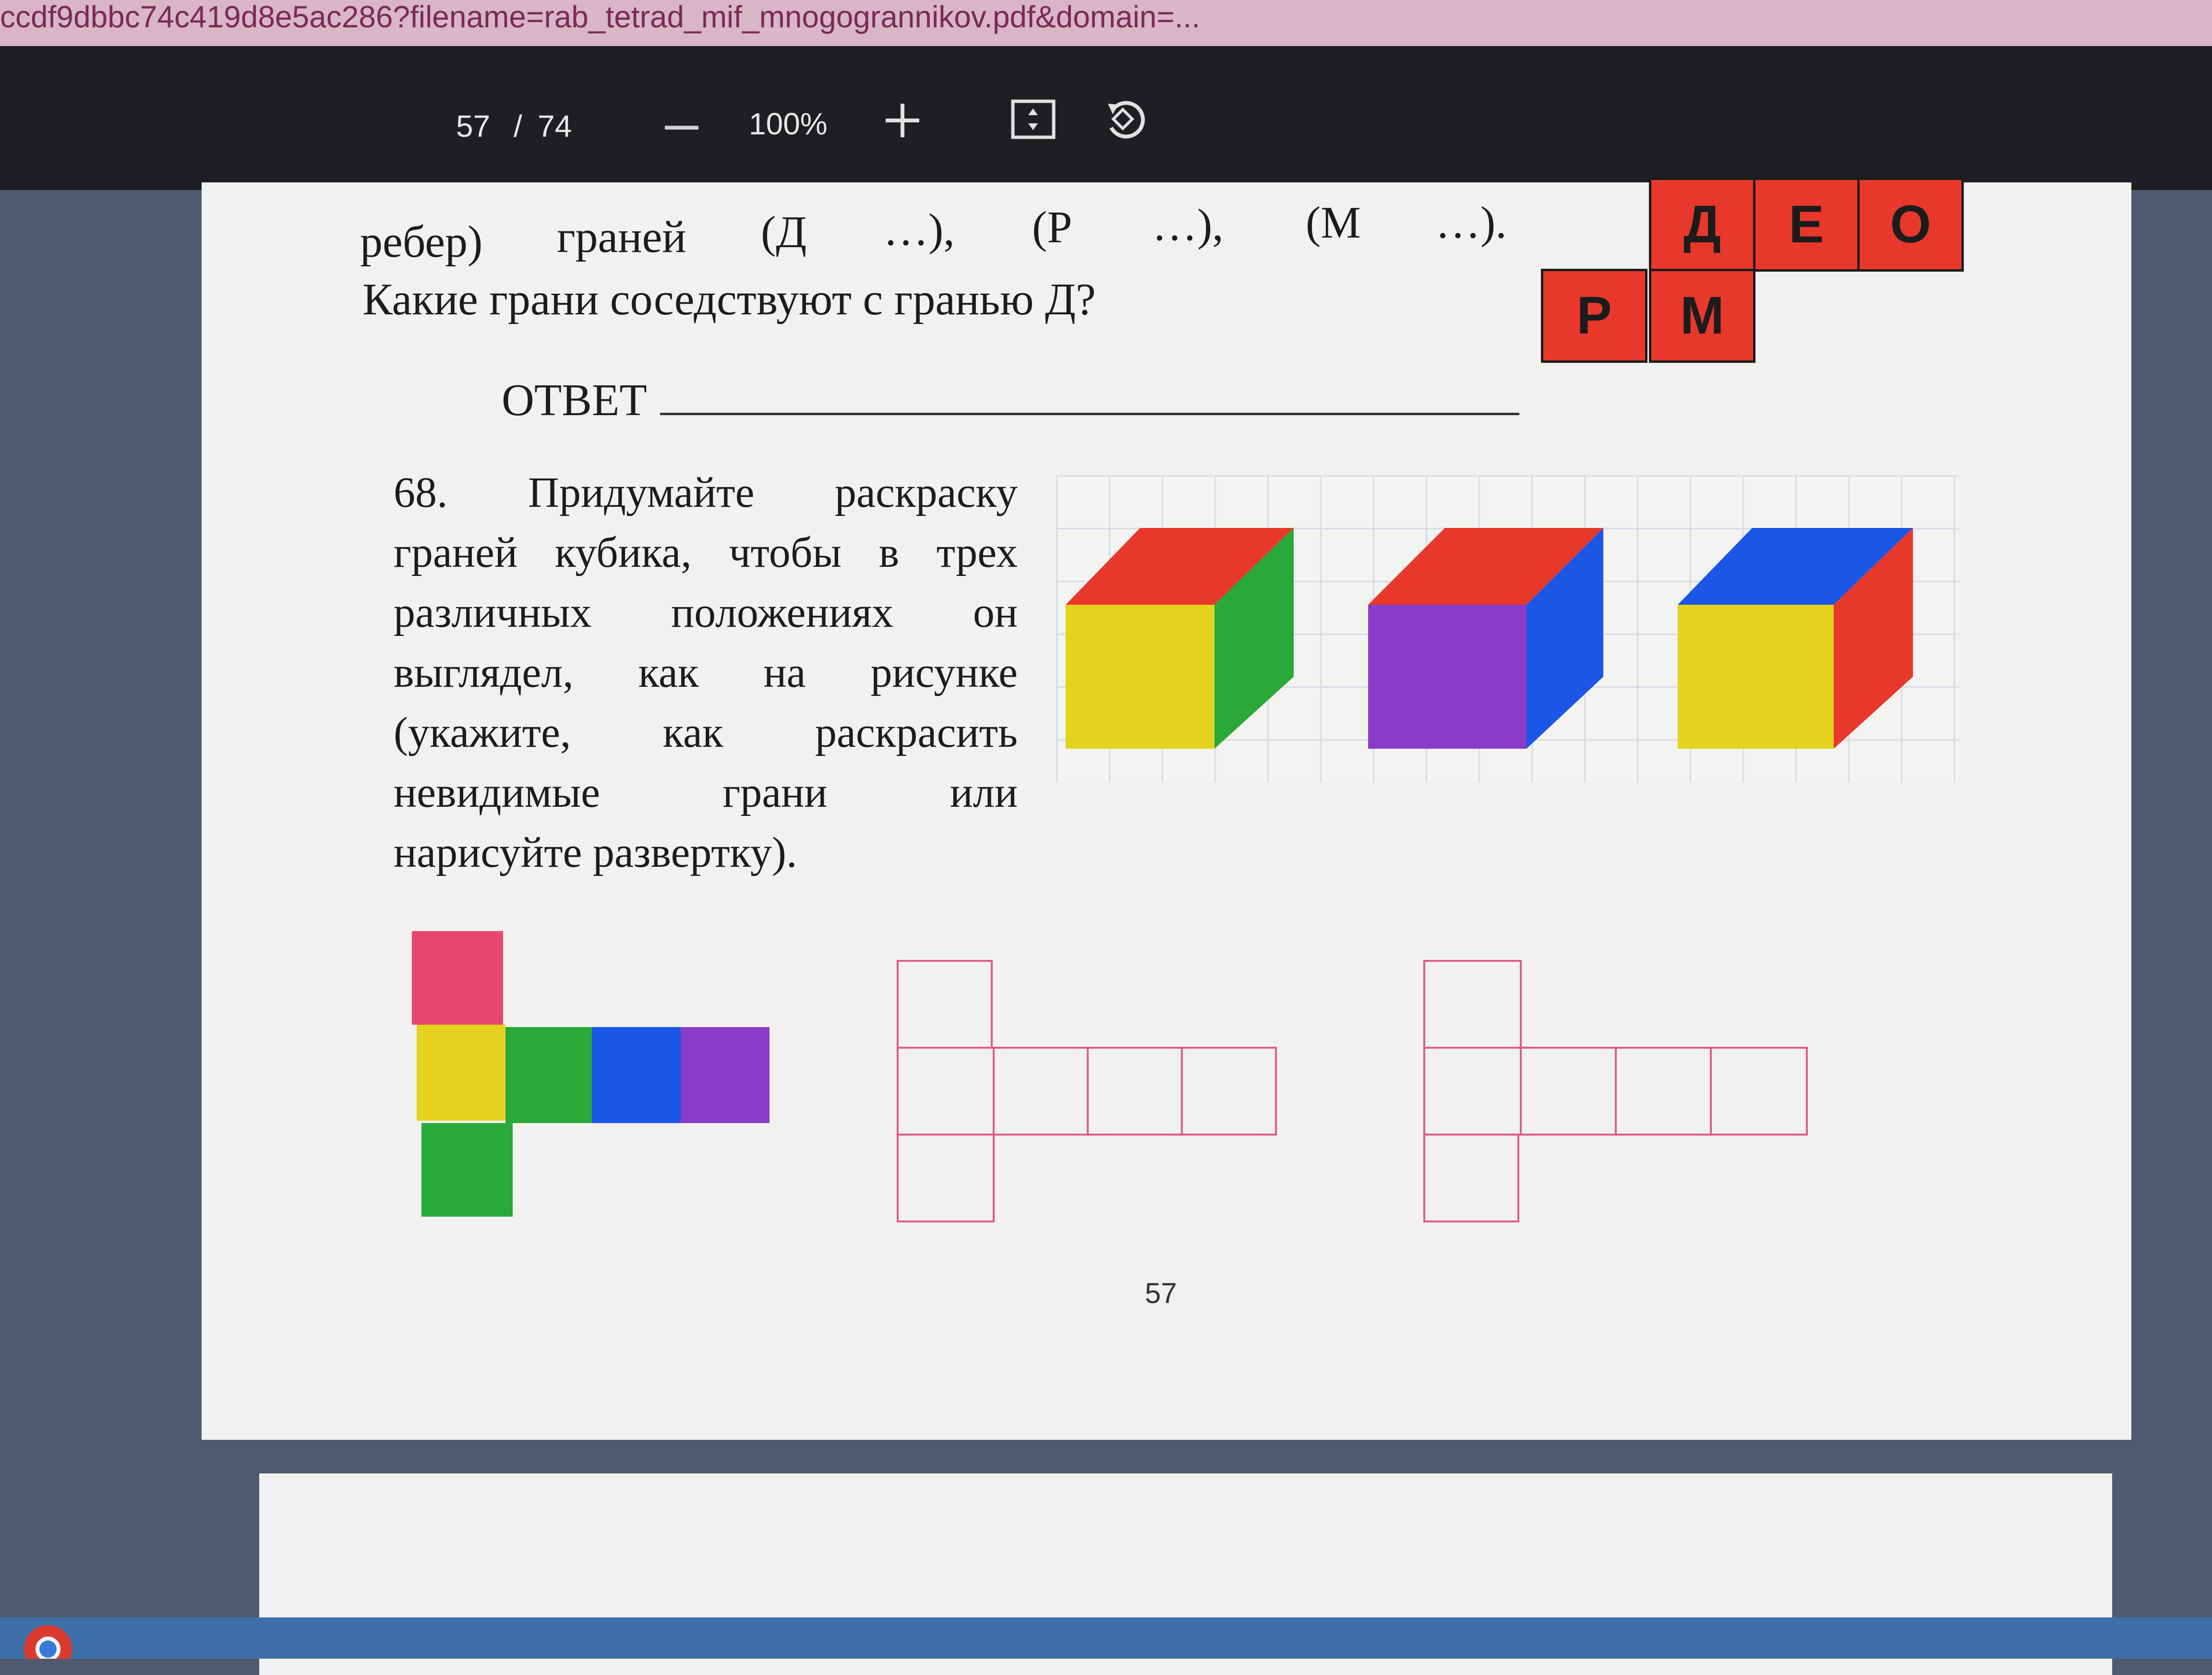 This screenshot has width=2212, height=1675. I want to click on cube-3-front, so click(1756, 677).